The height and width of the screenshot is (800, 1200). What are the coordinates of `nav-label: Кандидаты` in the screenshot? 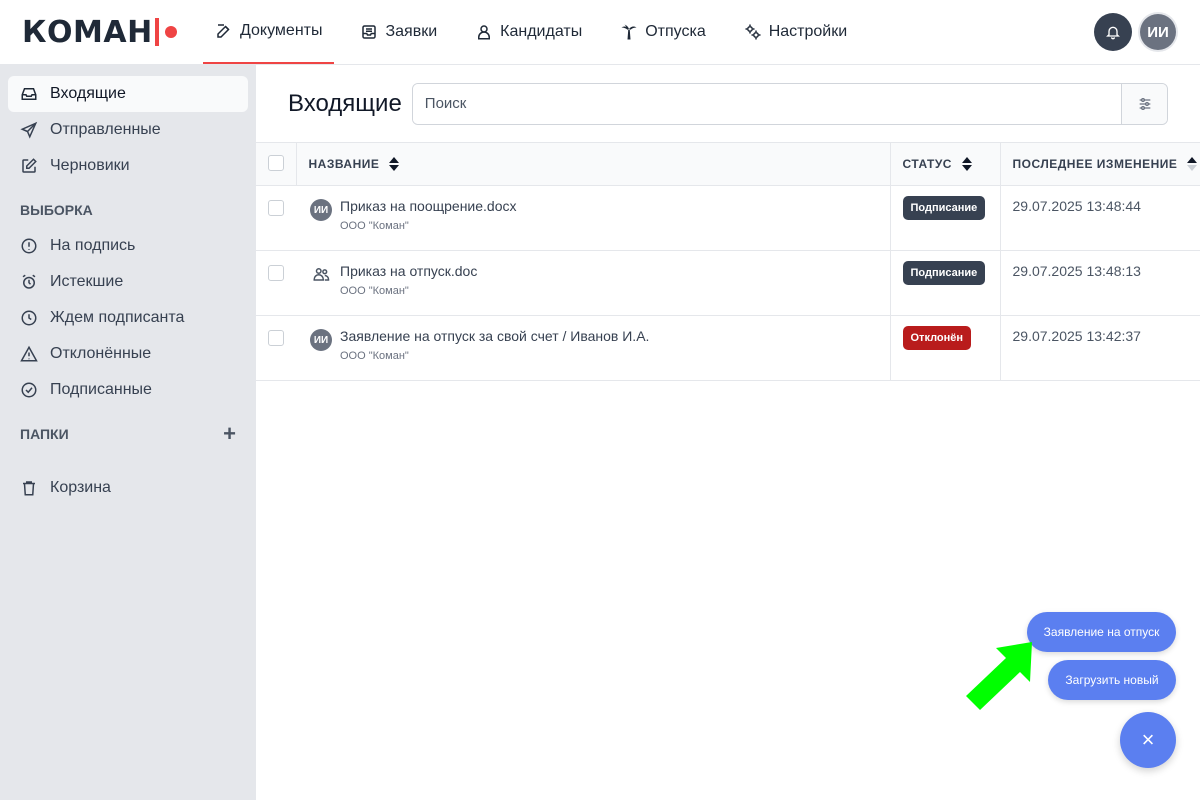 It's located at (541, 31).